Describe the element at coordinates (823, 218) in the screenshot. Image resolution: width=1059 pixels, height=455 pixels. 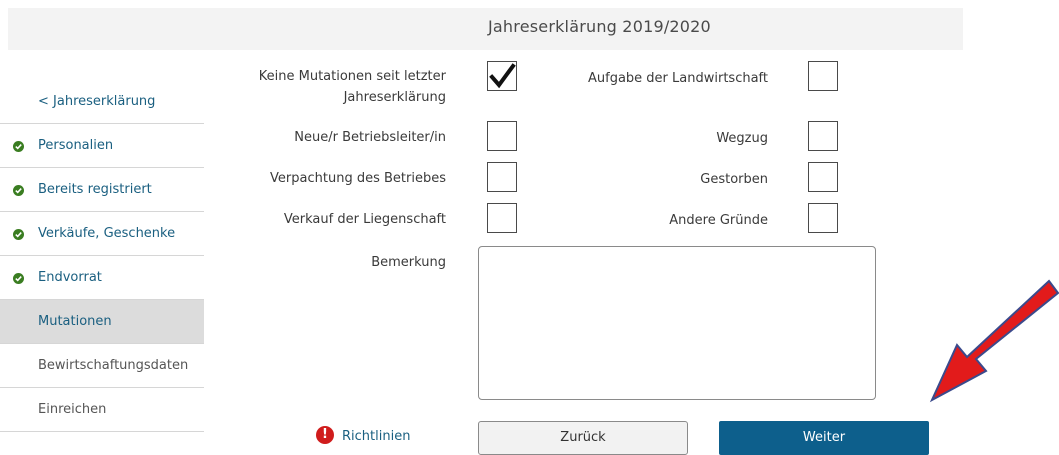
I see `checkbox-andere-gruende` at that location.